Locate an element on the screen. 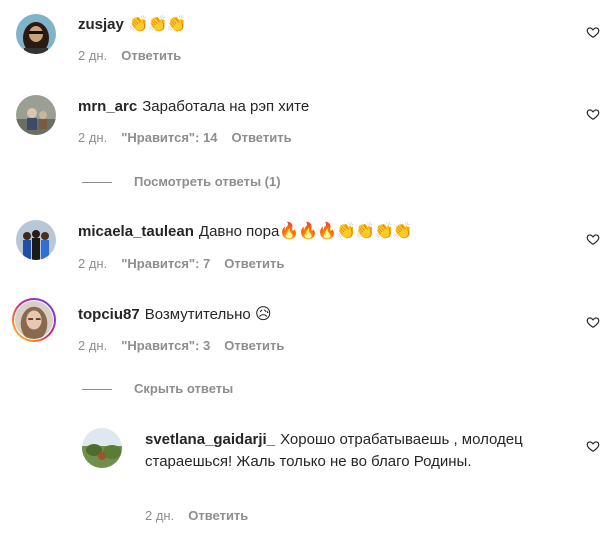 Image resolution: width=616 pixels, height=538 pixels. username: topciu87 is located at coordinates (109, 314).